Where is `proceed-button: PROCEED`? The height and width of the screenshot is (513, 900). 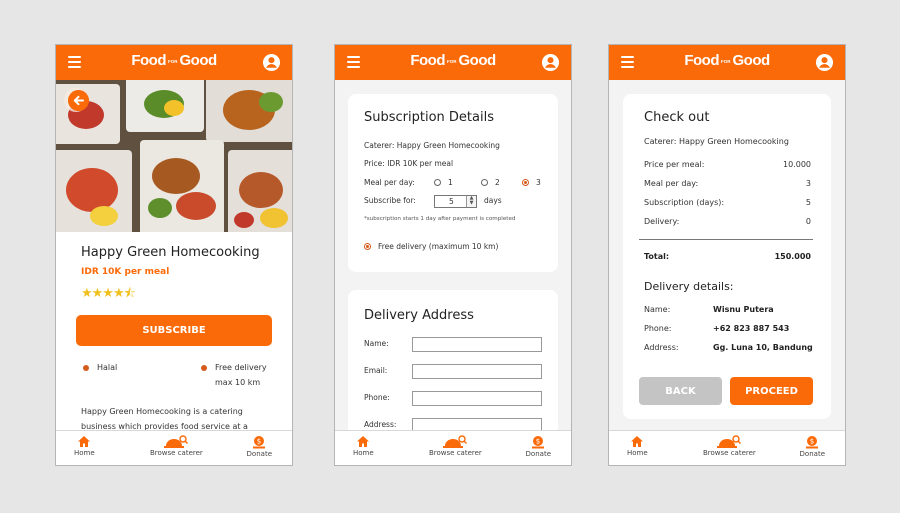 proceed-button: PROCEED is located at coordinates (771, 391).